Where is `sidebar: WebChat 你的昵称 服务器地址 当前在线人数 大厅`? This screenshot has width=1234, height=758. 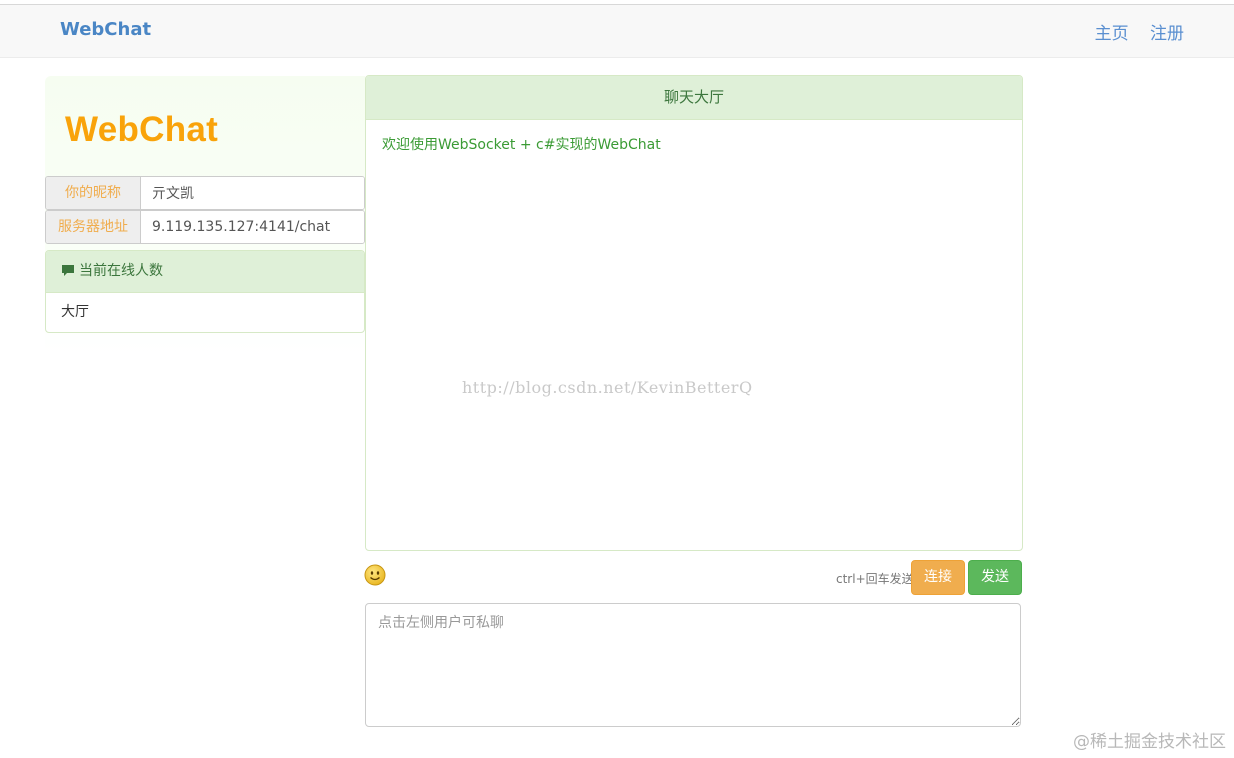 sidebar: WebChat 你的昵称 服务器地址 当前在线人数 大厅 is located at coordinates (205, 215).